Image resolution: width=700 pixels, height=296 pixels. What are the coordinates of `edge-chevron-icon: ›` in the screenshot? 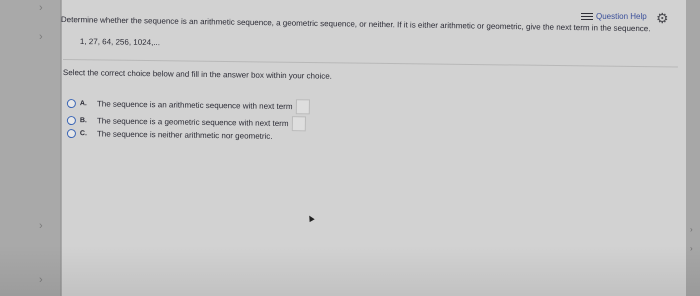 It's located at (691, 229).